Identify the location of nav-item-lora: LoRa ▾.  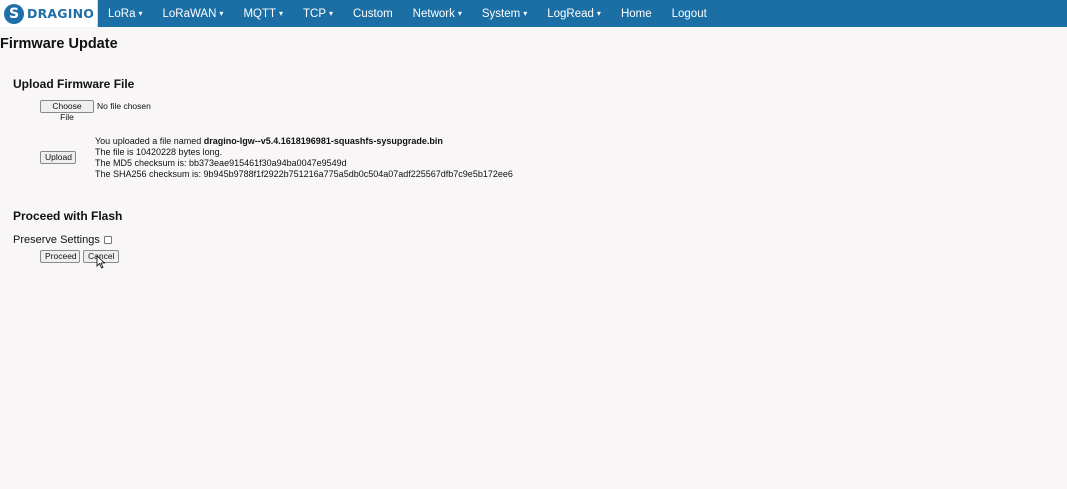
(125, 13).